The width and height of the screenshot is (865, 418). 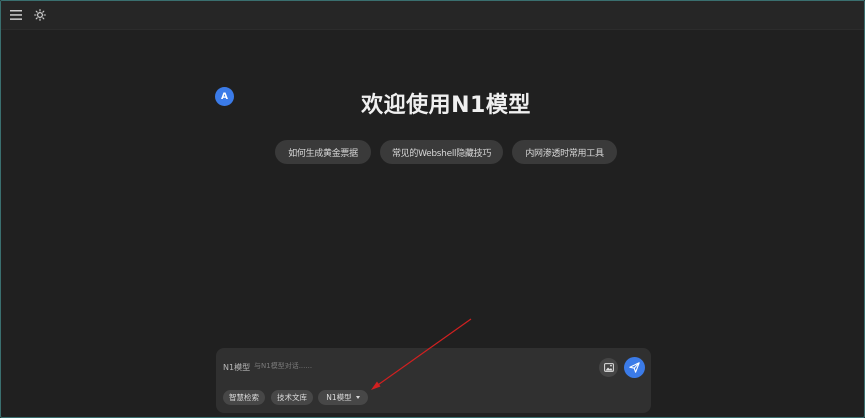 I want to click on hamburger-menu-icon, so click(x=16, y=15).